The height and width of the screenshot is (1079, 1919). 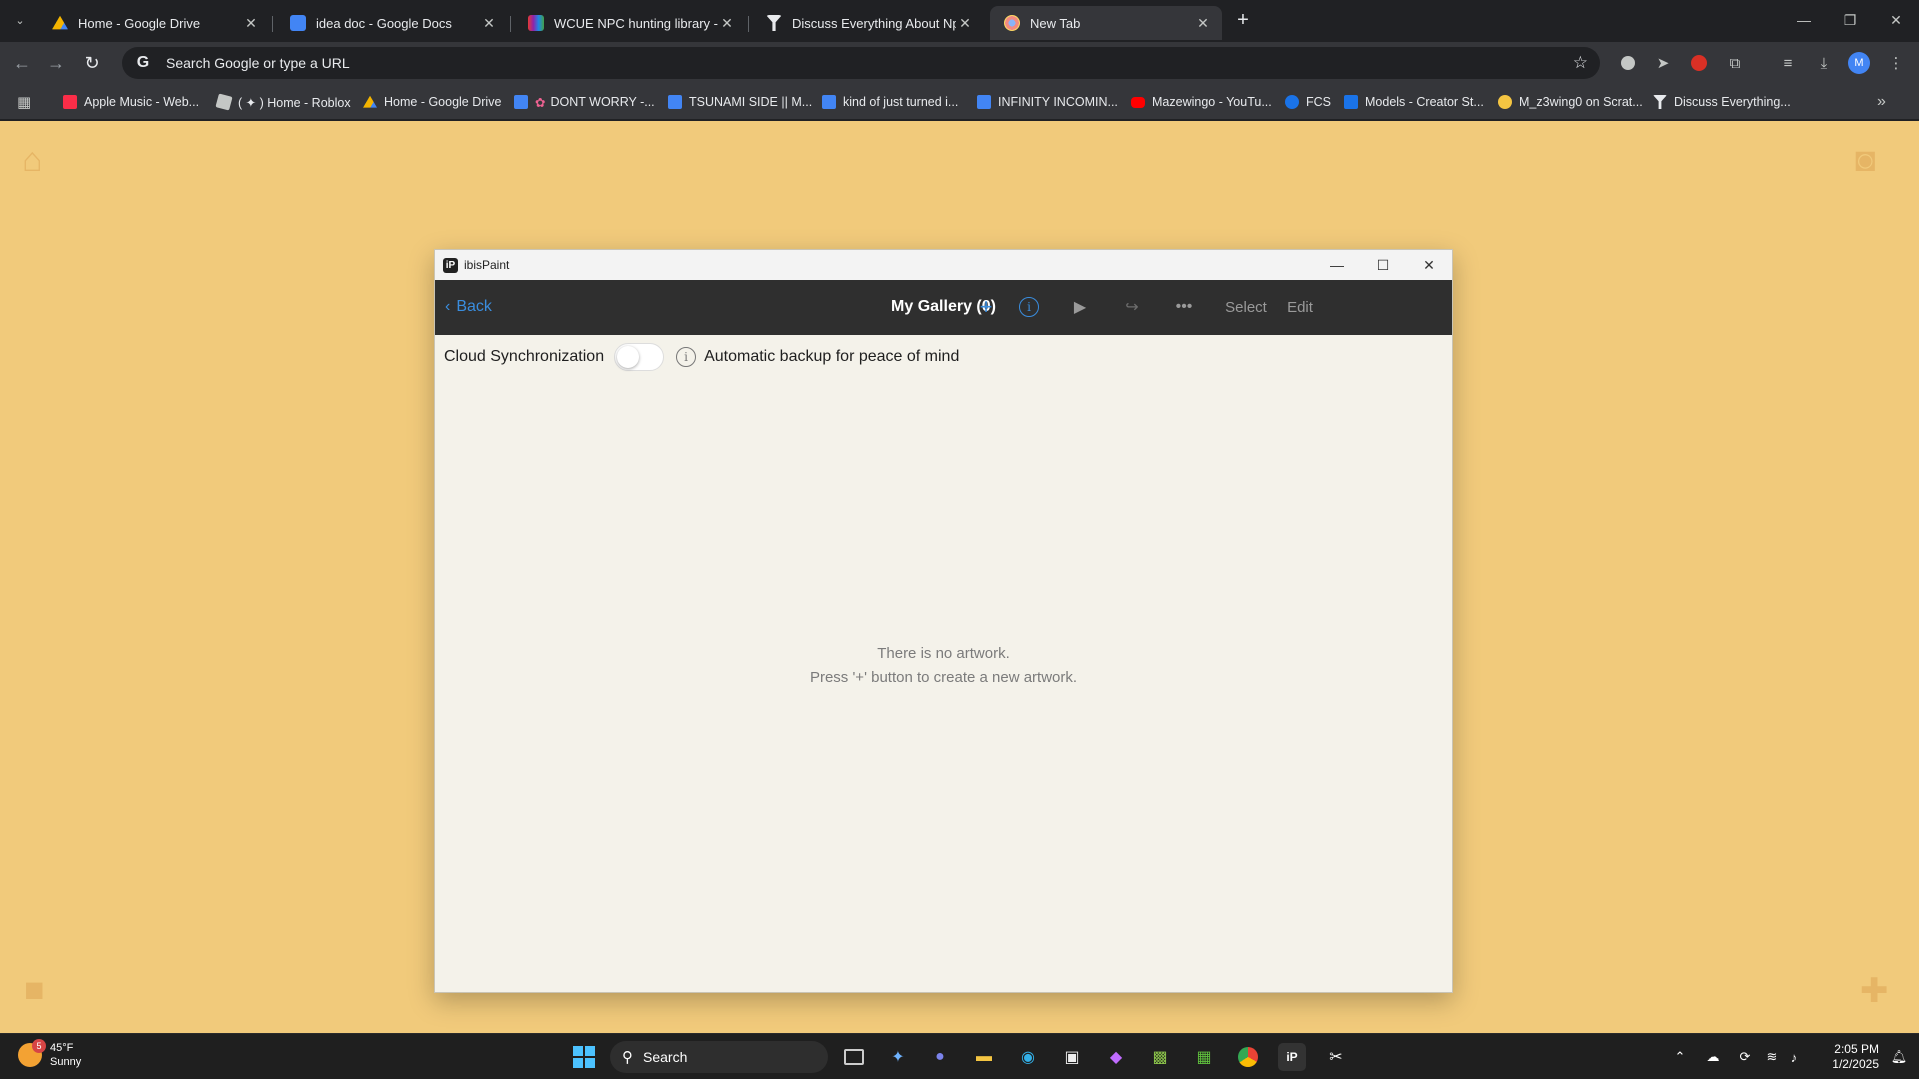 I want to click on back-button: ←, so click(x=22, y=63).